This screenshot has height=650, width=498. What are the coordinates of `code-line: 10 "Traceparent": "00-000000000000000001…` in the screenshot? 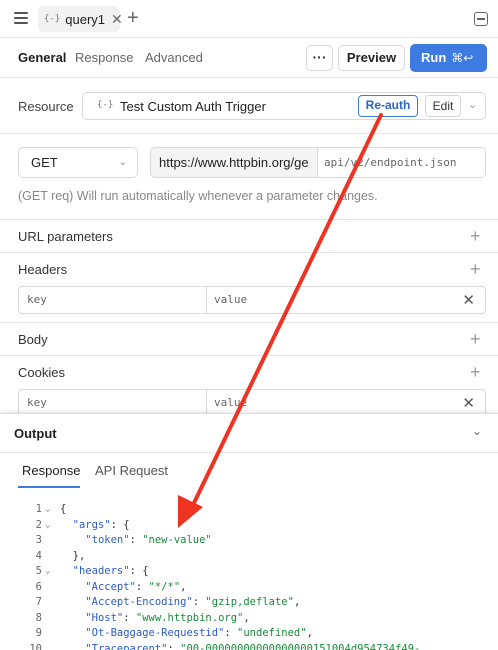 It's located at (249, 646).